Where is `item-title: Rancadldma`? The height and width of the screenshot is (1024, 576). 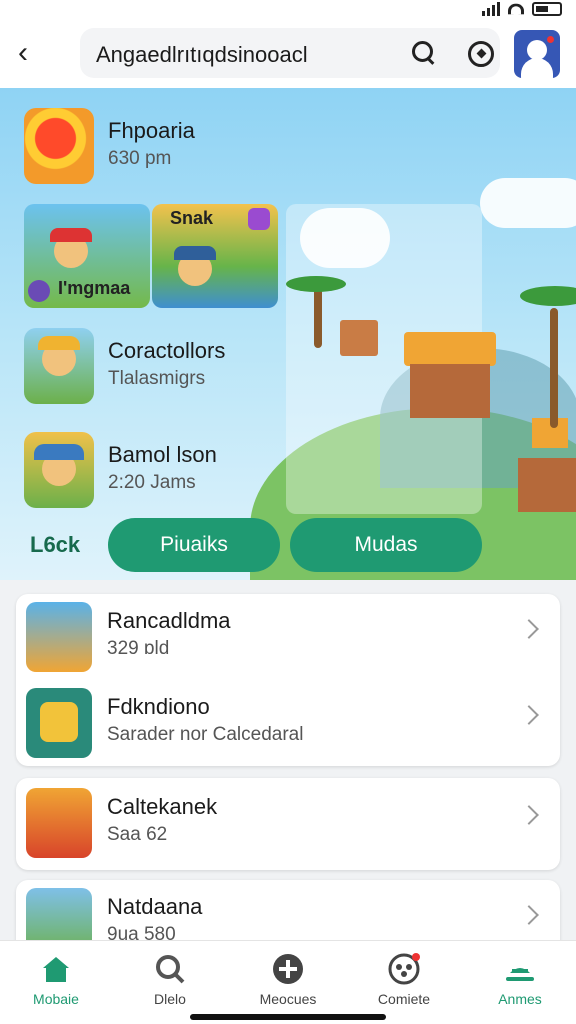
item-title: Rancadldma is located at coordinates (169, 620).